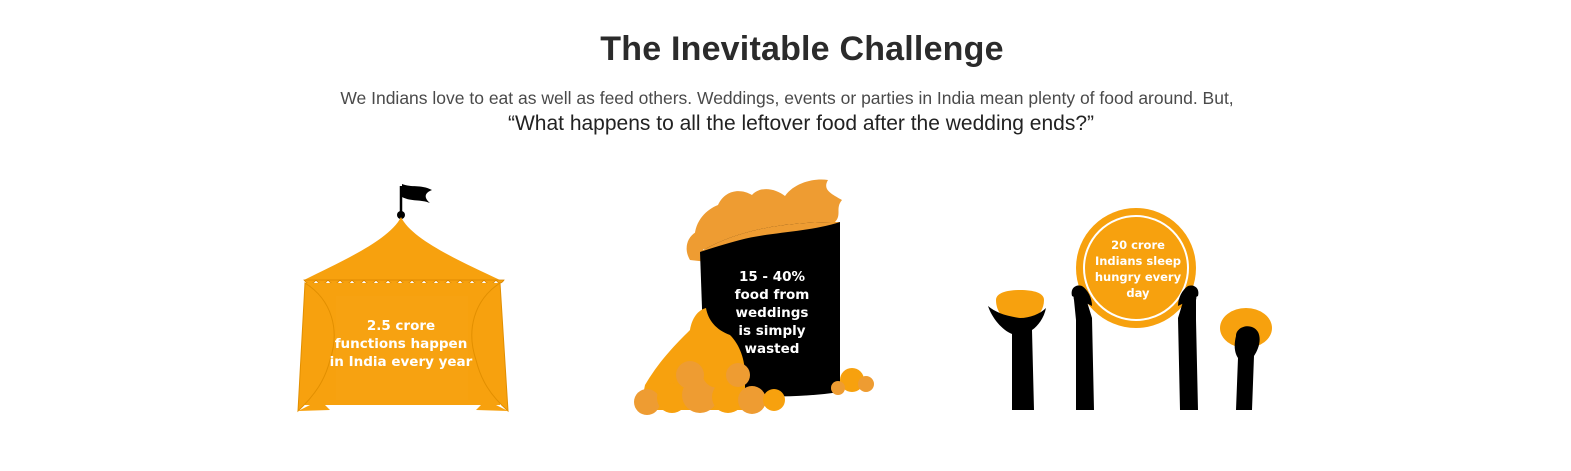 The width and height of the screenshot is (1571, 471). Describe the element at coordinates (1138, 261) in the screenshot. I see `stat-hungry-line-2: Indians sleep` at that location.